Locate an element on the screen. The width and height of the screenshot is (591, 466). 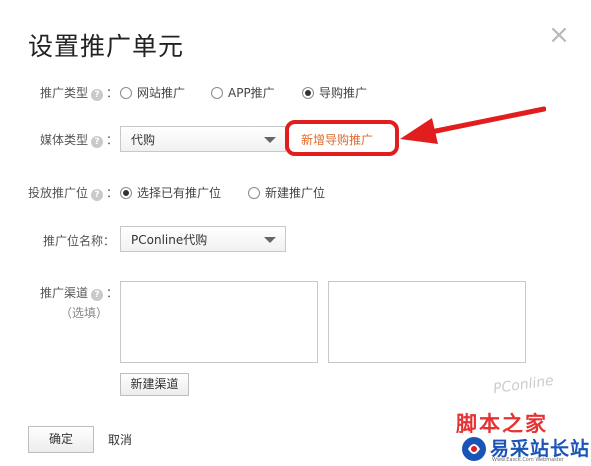
radio-label: 选择已有推广位 is located at coordinates (179, 193).